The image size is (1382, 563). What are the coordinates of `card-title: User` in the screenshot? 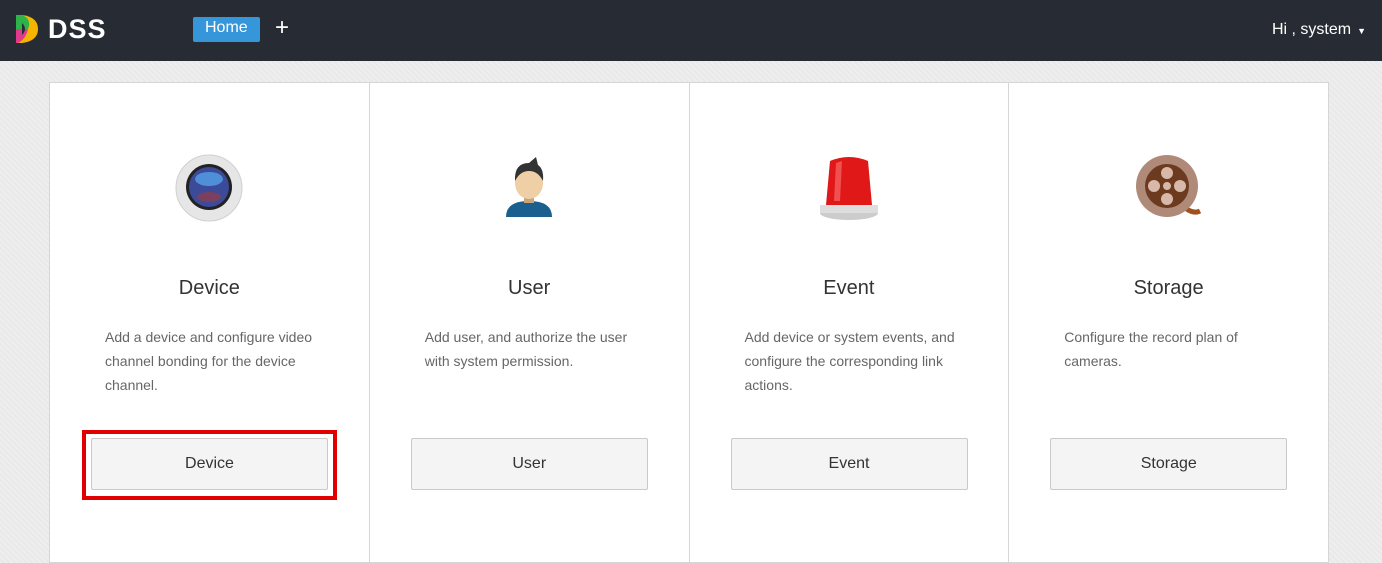 It's located at (529, 288).